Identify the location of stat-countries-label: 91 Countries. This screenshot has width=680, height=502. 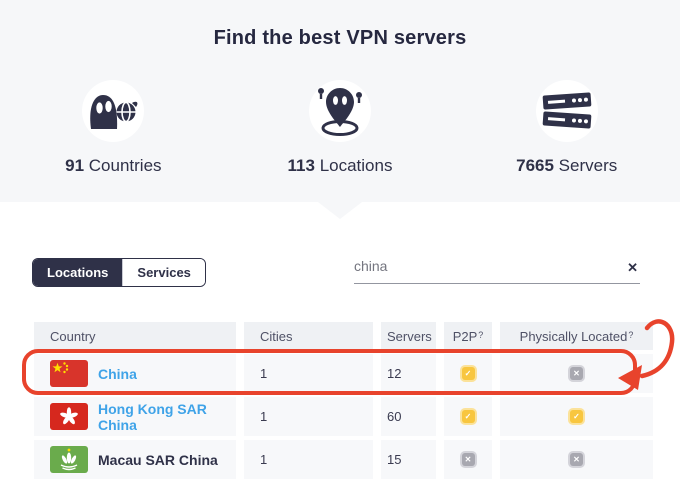
(113, 165).